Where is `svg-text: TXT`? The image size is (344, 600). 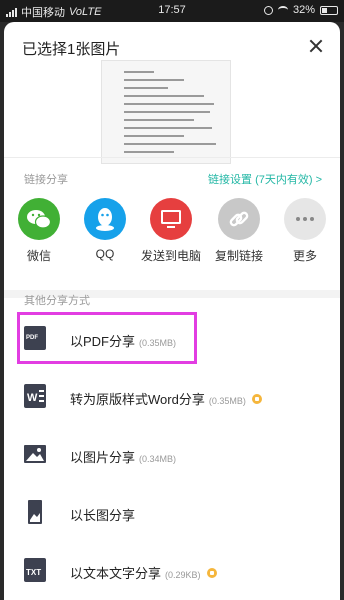 svg-text: TXT is located at coordinates (33, 572).